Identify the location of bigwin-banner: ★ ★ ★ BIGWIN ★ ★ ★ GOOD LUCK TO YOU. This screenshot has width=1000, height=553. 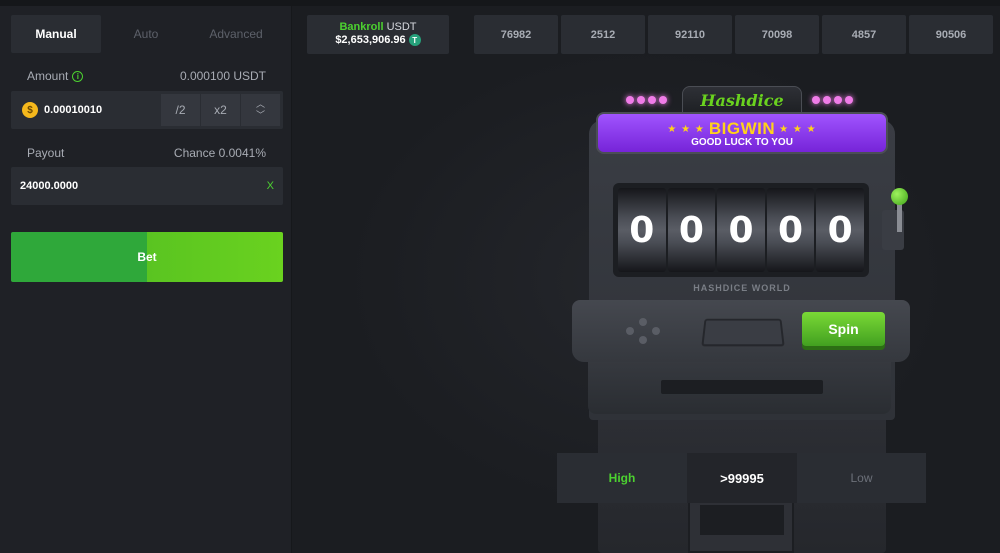
(742, 133).